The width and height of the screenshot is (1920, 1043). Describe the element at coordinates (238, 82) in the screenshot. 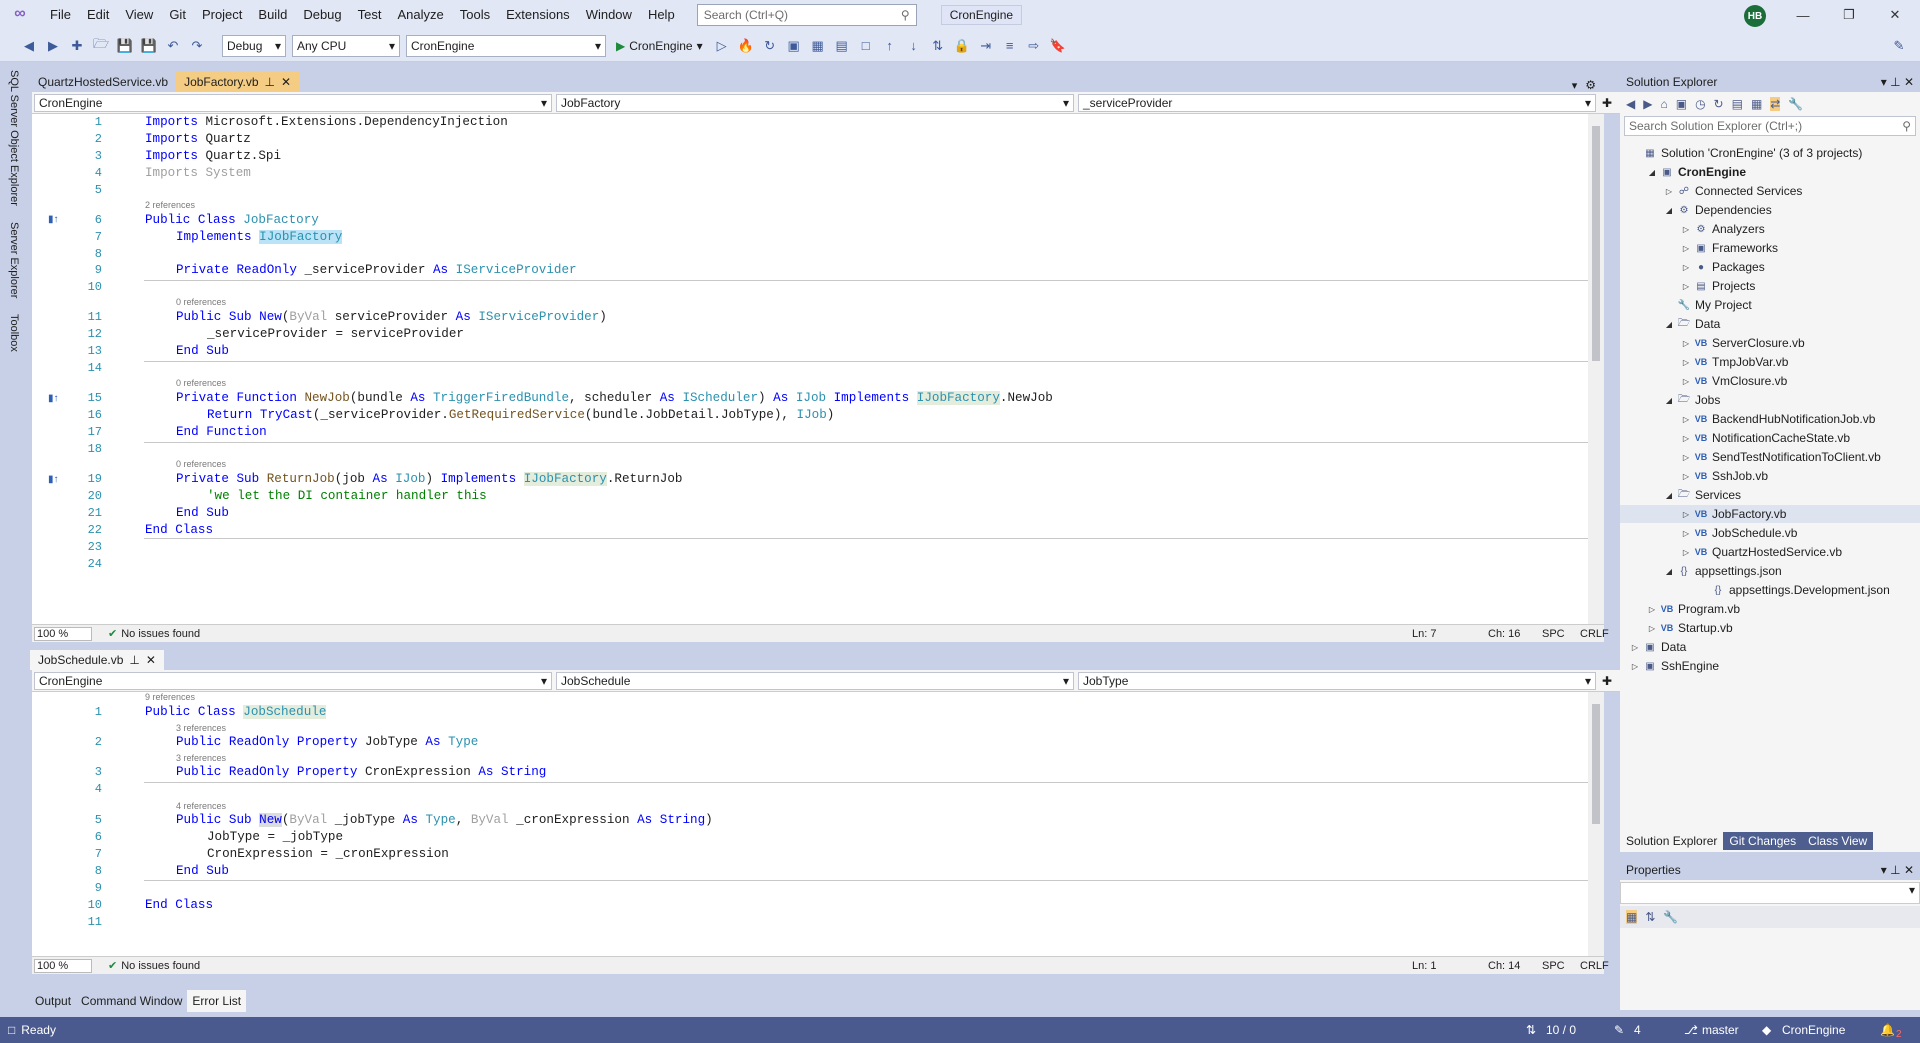

I see `tab-jobfactory: JobFactory.vb ⊥ ✕` at that location.